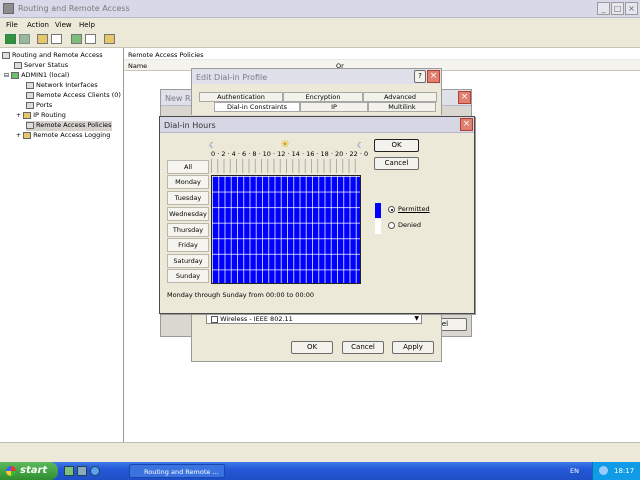  I want to click on column-name: Name, so click(137, 66).